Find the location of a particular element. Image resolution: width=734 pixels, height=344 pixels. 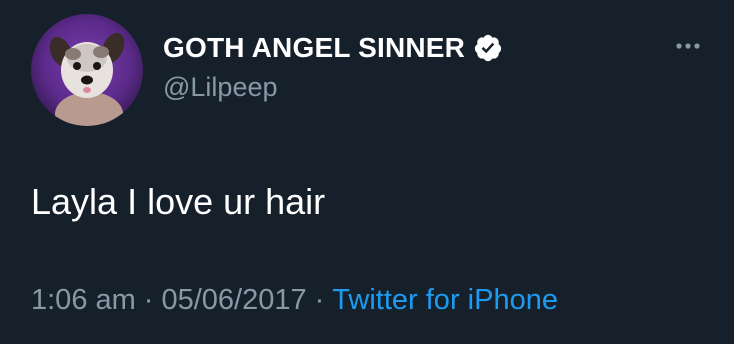

name-row: GOTH ANGEL SINNER is located at coordinates (333, 48).